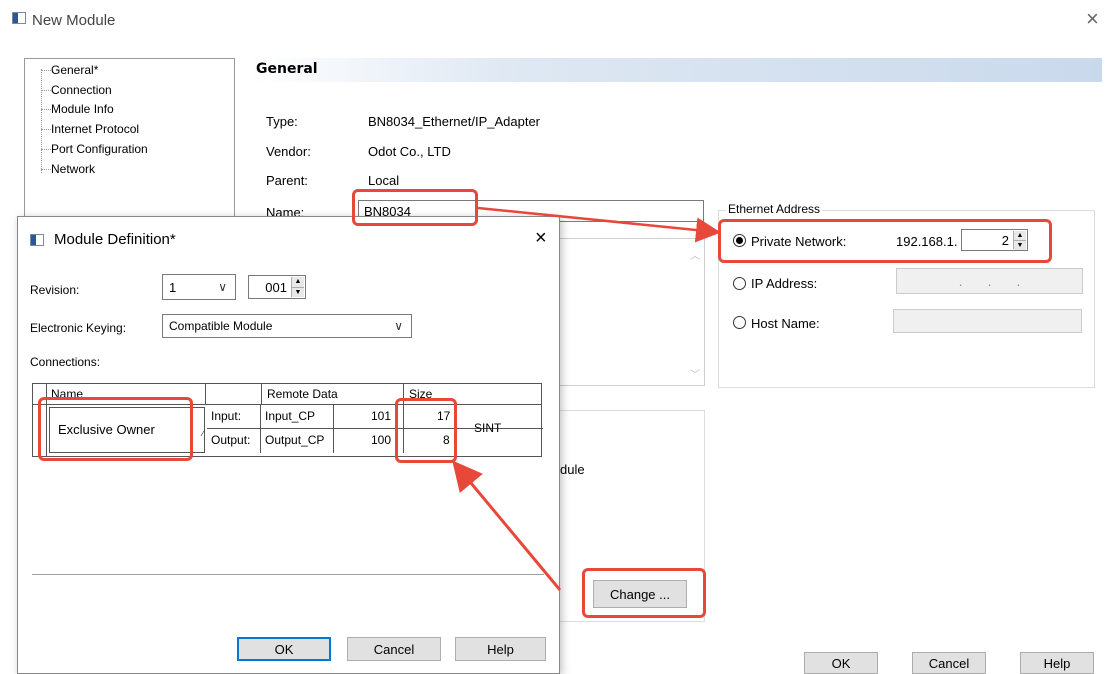 This screenshot has height=674, width=1110. Describe the element at coordinates (785, 323) in the screenshot. I see `host-name-label: Host Name:` at that location.